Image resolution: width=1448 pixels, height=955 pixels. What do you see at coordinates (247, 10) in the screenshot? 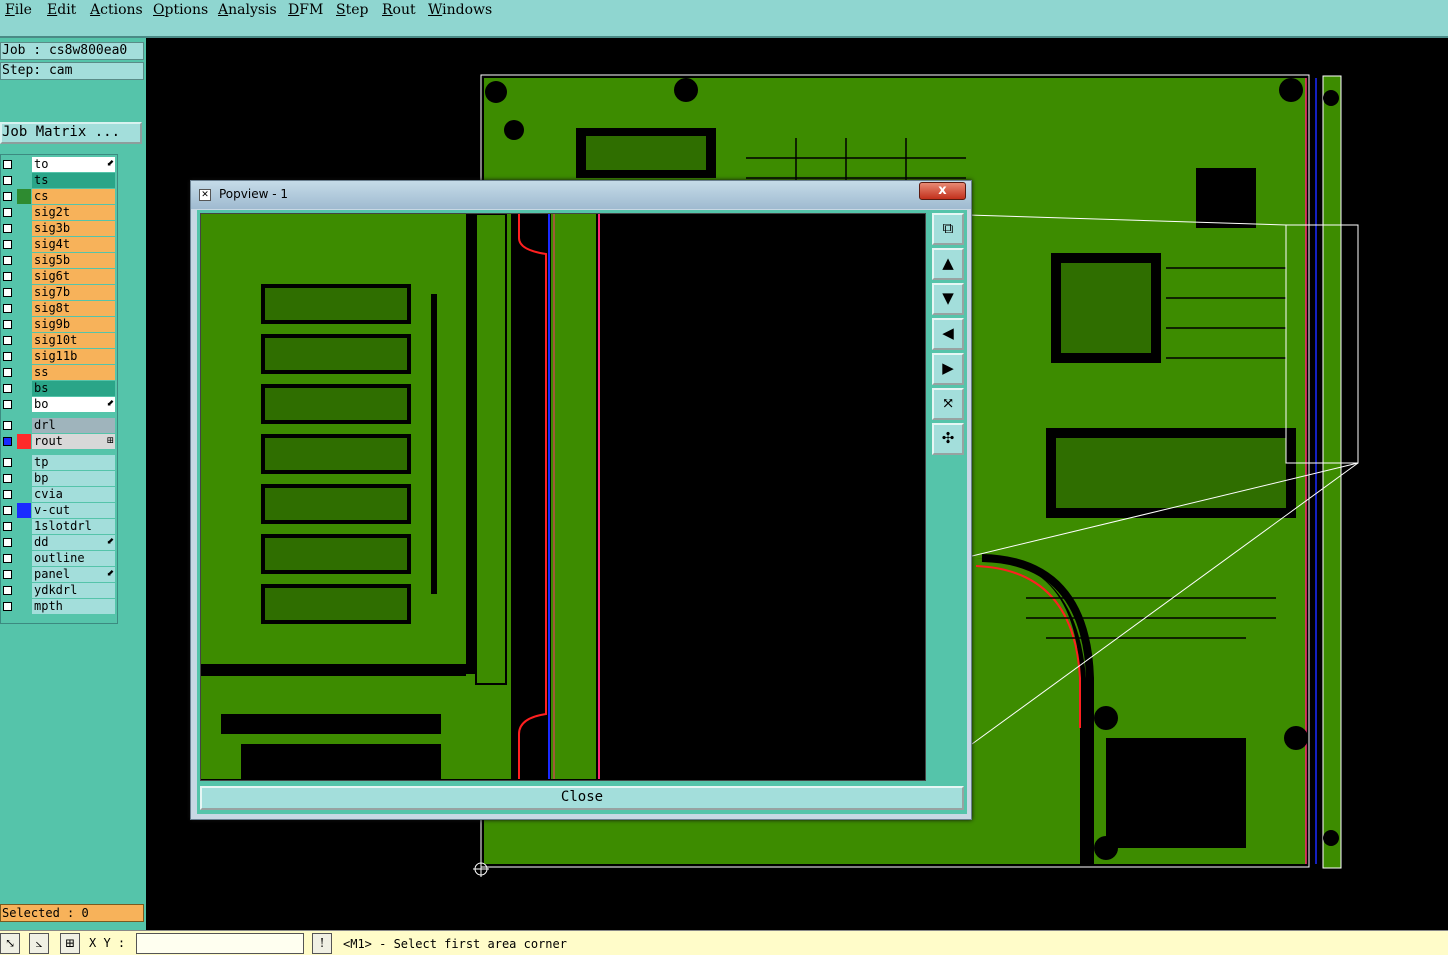
I see `menu-analysis: Analysis` at bounding box center [247, 10].